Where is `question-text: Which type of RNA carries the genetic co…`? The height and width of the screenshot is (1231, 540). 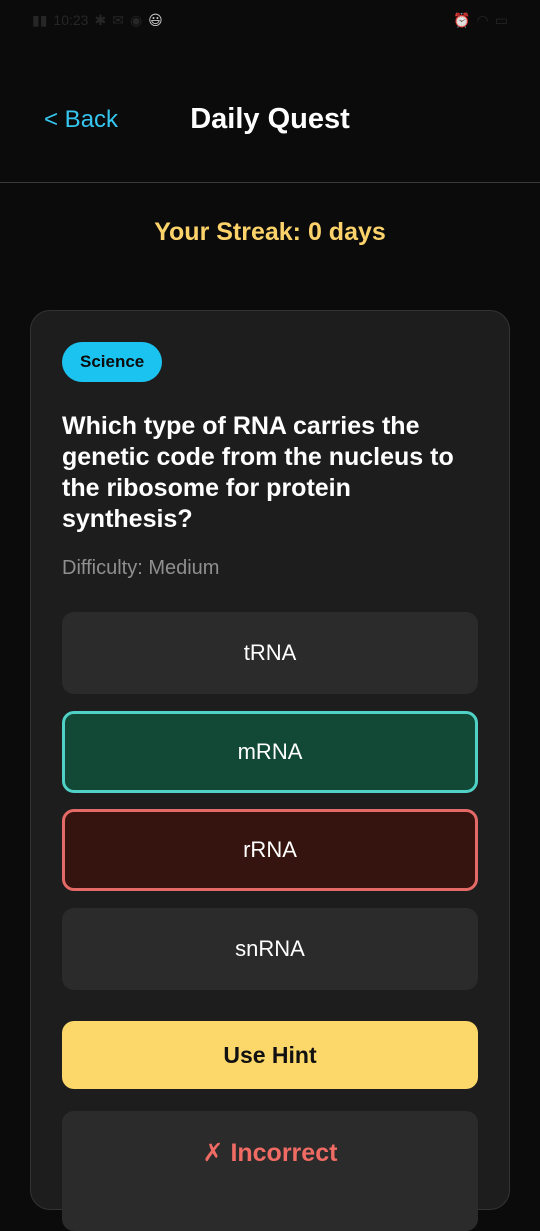
question-text: Which type of RNA carries the genetic co… is located at coordinates (258, 472).